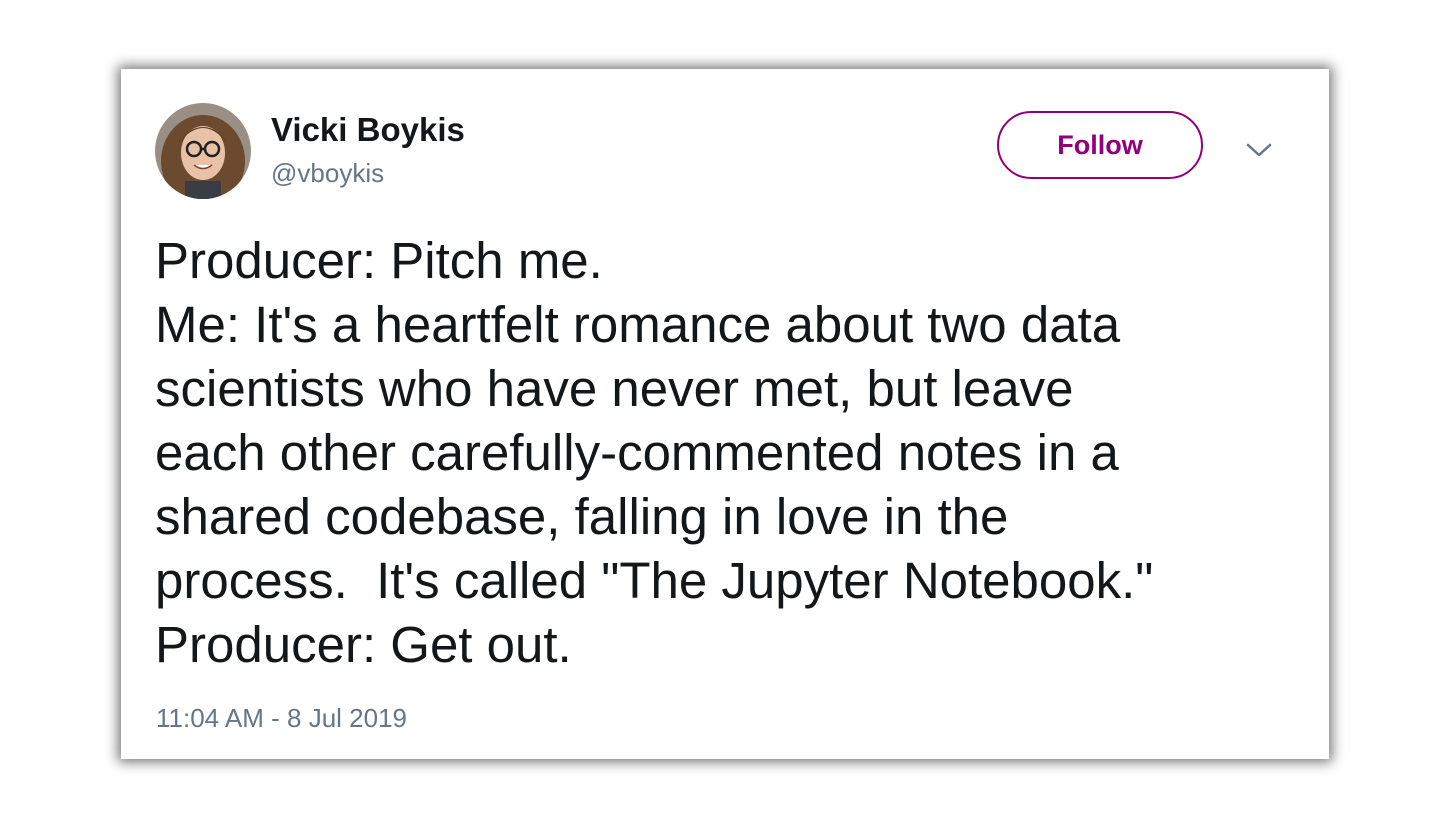 Image resolution: width=1450 pixels, height=828 pixels. What do you see at coordinates (368, 130) in the screenshot?
I see `author-name: Vicki Boykis` at bounding box center [368, 130].